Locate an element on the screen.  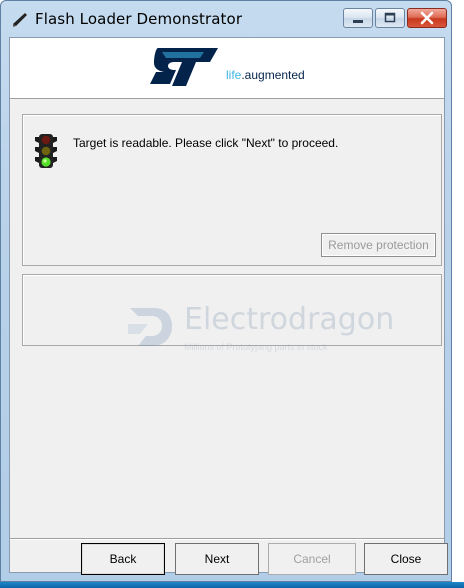
dragon-logo-icon is located at coordinates (150, 327).